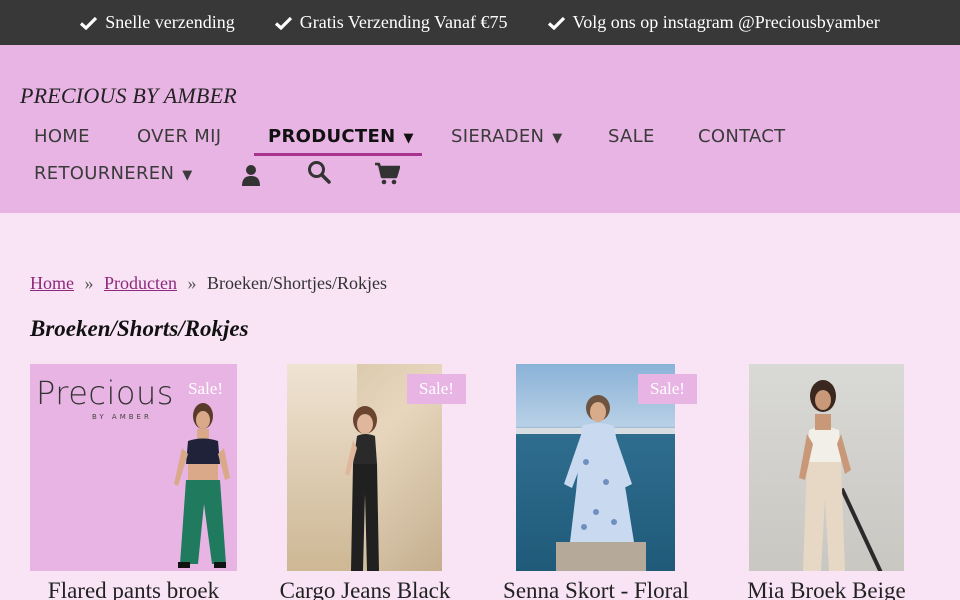 This screenshot has height=600, width=960. I want to click on active-nav-underline, so click(338, 154).